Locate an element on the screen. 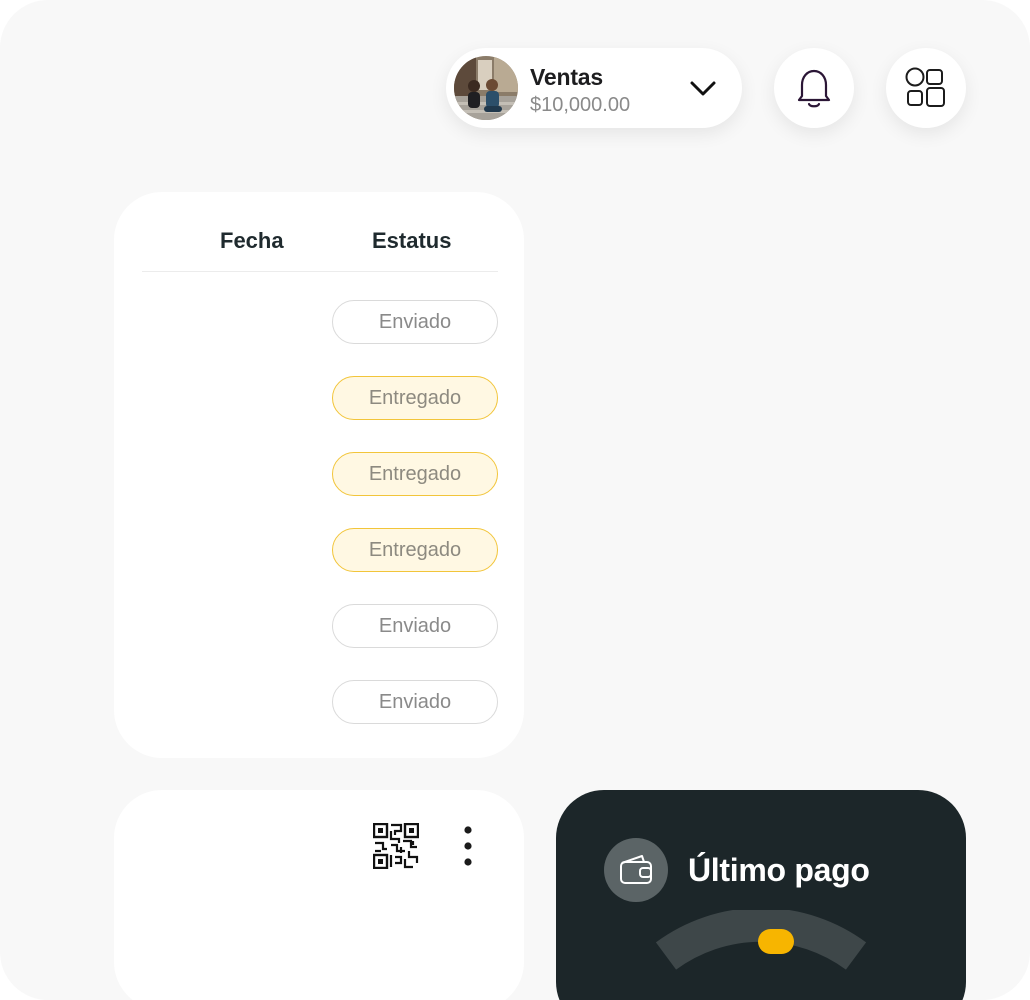  last-payment-card: Último pago is located at coordinates (761, 895).